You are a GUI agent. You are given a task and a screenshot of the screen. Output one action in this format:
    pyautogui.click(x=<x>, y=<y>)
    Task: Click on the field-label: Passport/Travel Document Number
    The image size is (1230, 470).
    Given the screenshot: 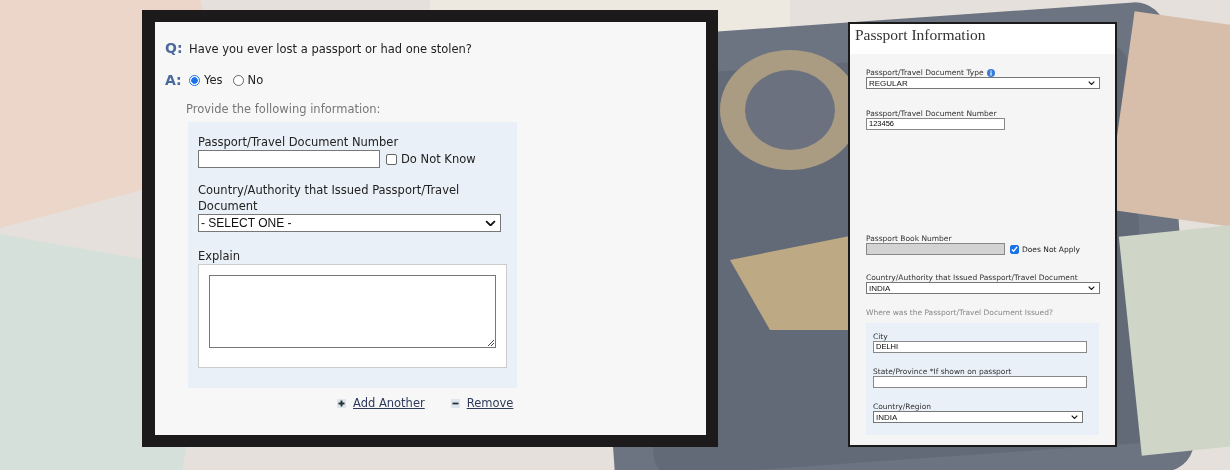 What is the action you would take?
    pyautogui.click(x=299, y=142)
    